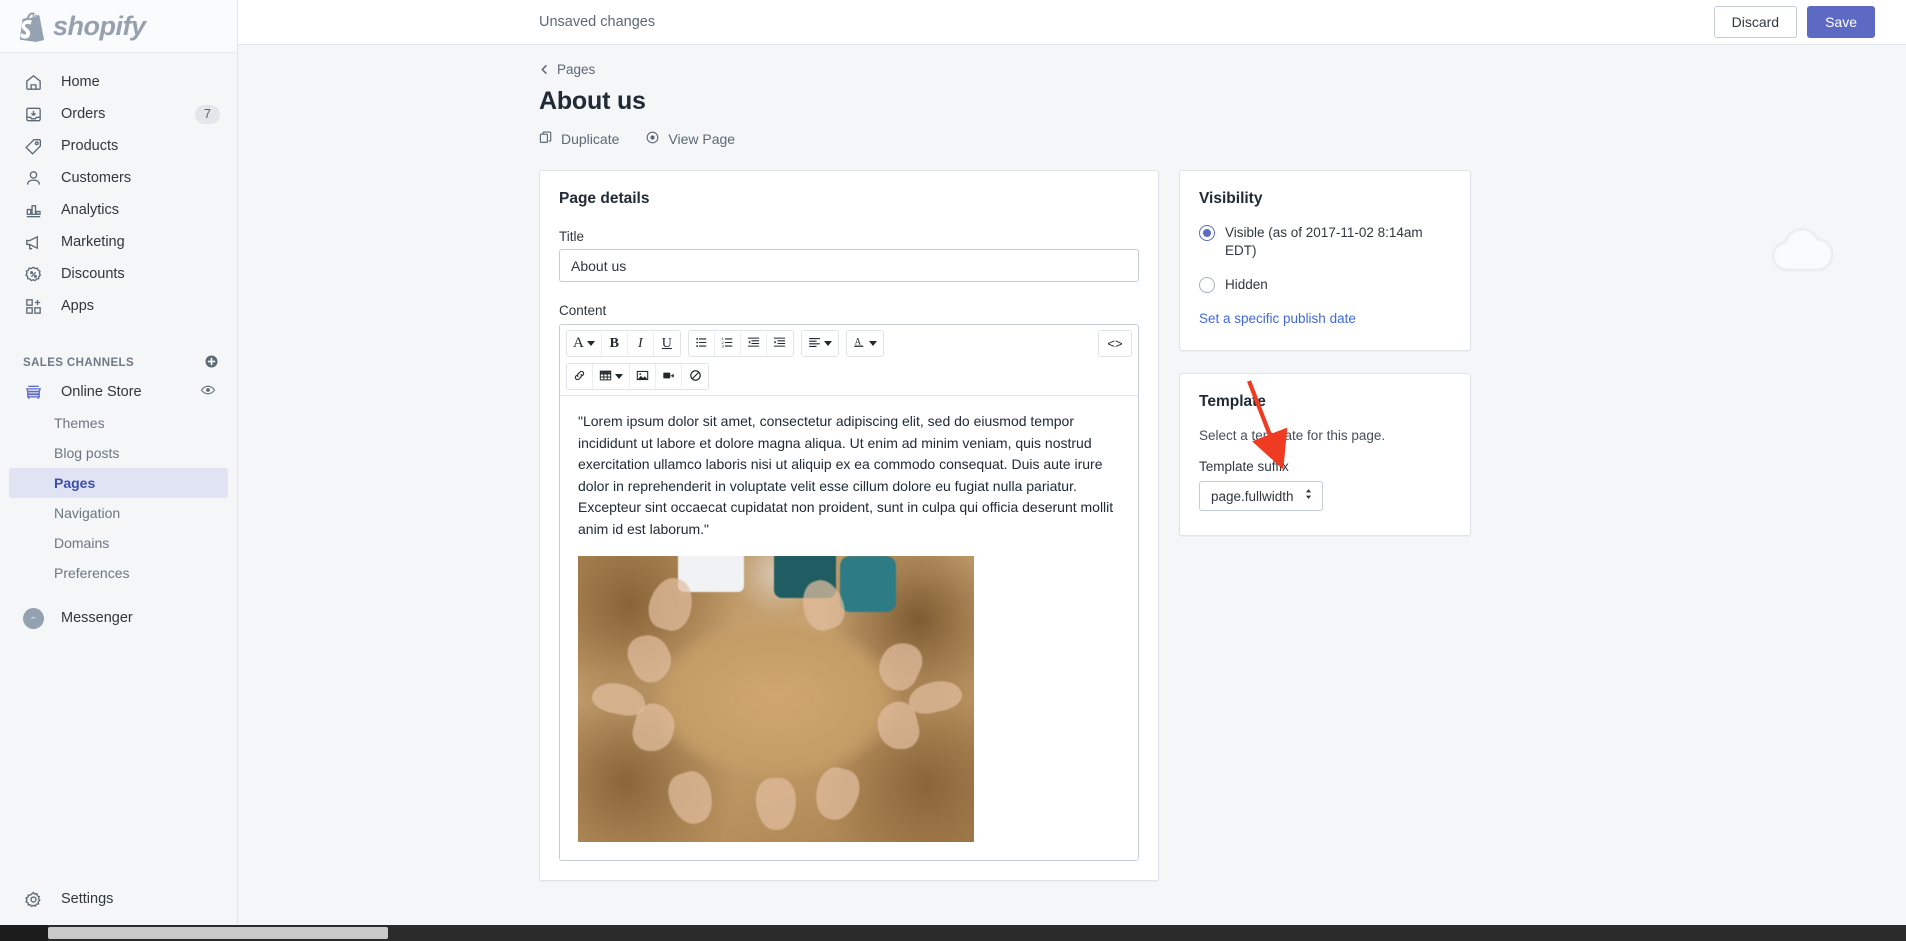 The width and height of the screenshot is (1906, 941). What do you see at coordinates (1244, 466) in the screenshot?
I see `template-suffix-label: Template suffix` at bounding box center [1244, 466].